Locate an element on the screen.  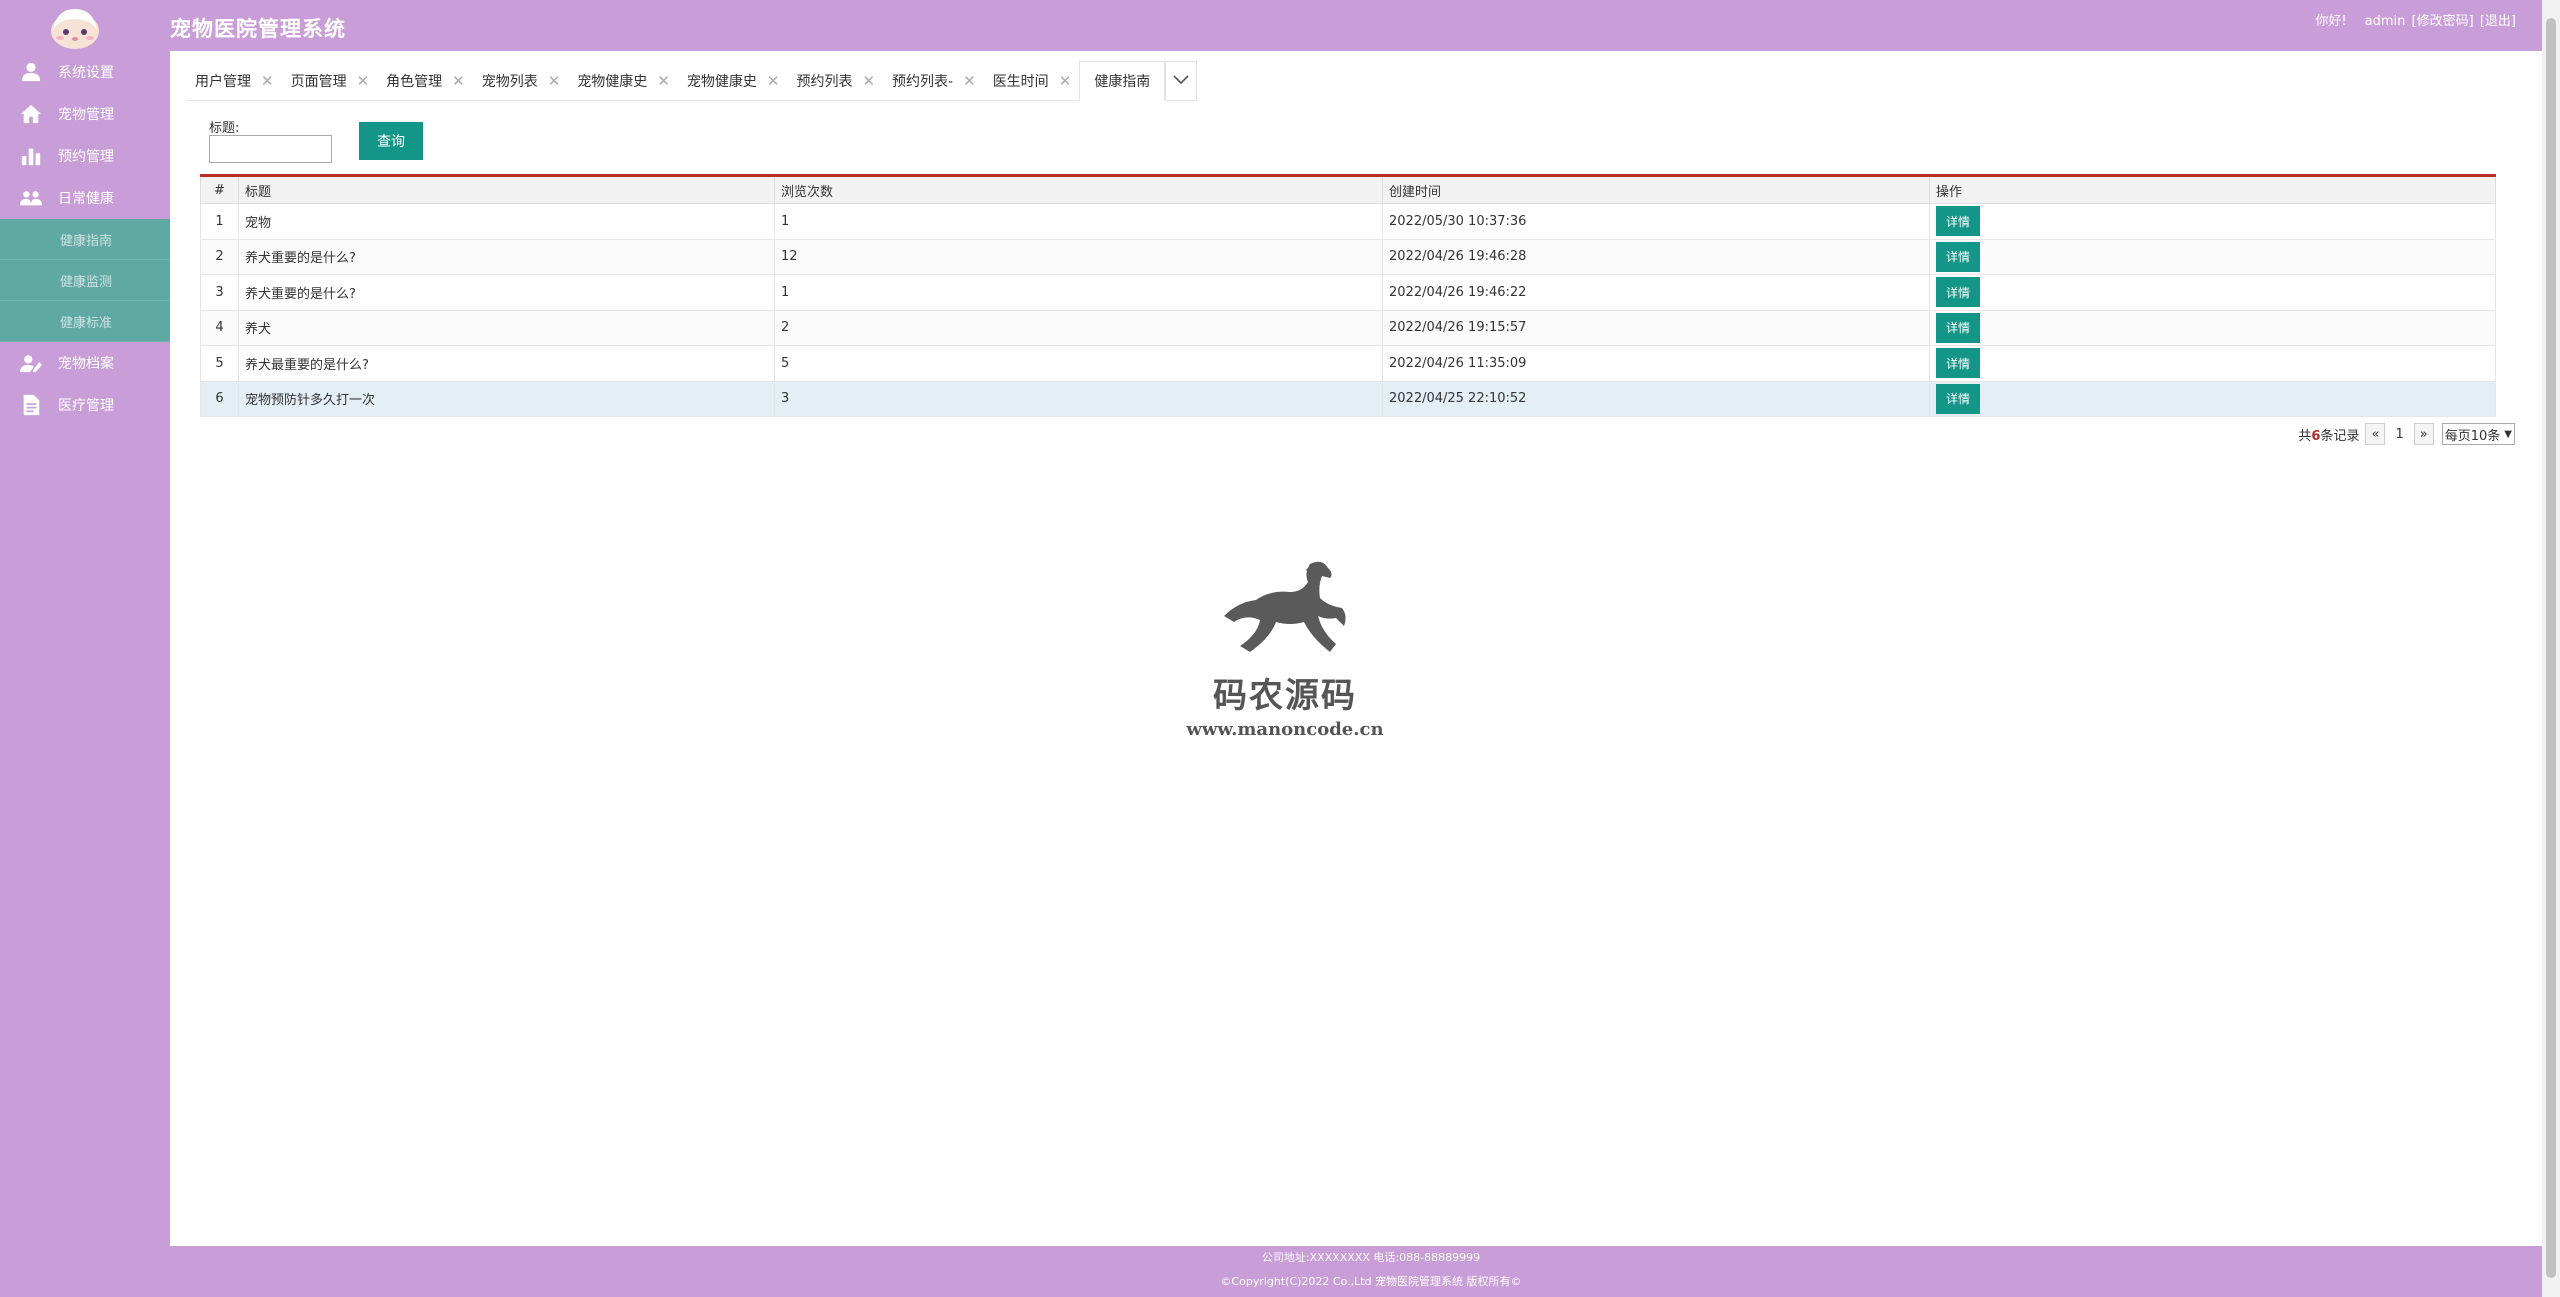
page-size-value: 每页10条 is located at coordinates (2472, 436).